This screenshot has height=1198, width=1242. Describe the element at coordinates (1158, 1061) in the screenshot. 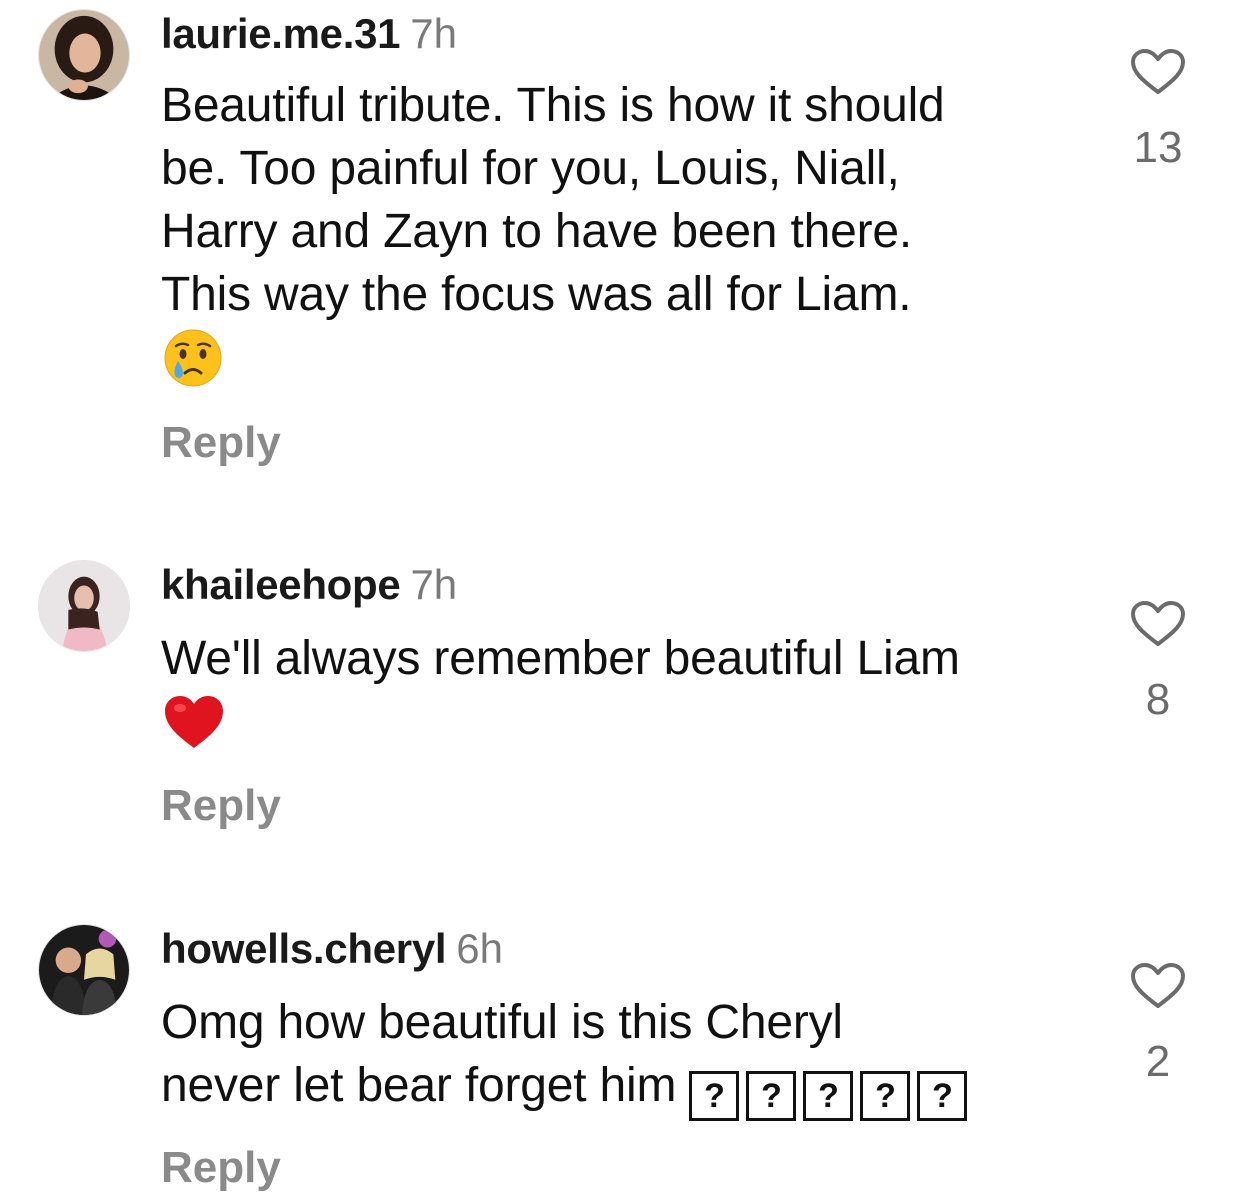

I see `like-count: 2` at that location.